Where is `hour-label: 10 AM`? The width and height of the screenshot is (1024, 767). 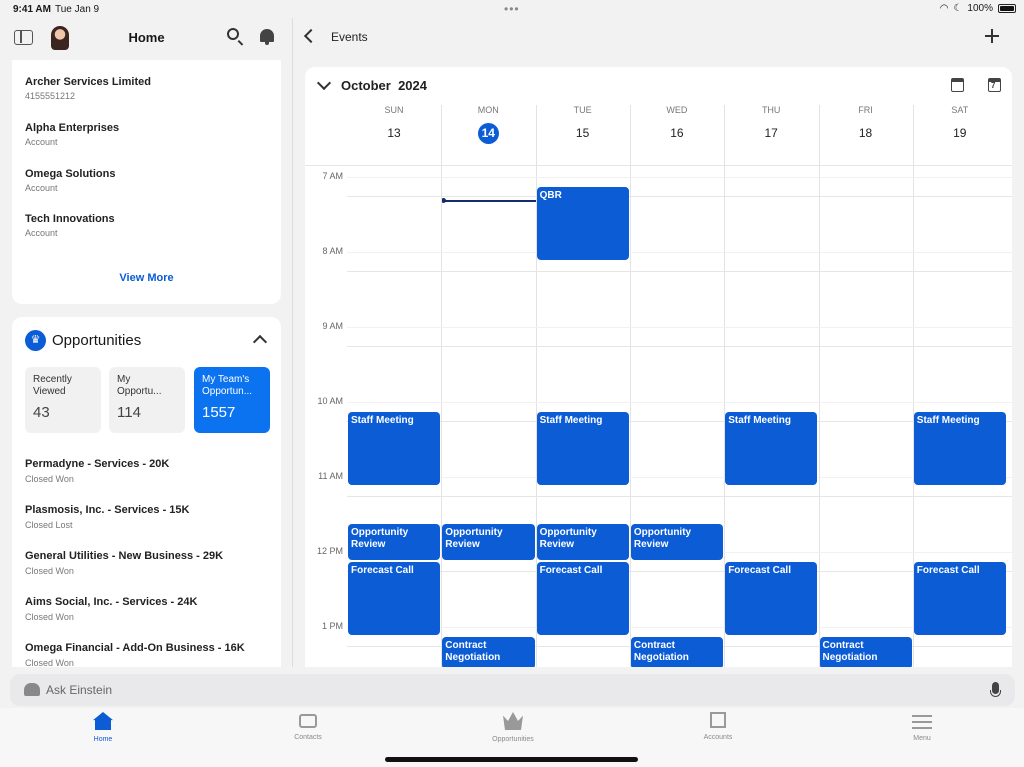 hour-label: 10 AM is located at coordinates (330, 401).